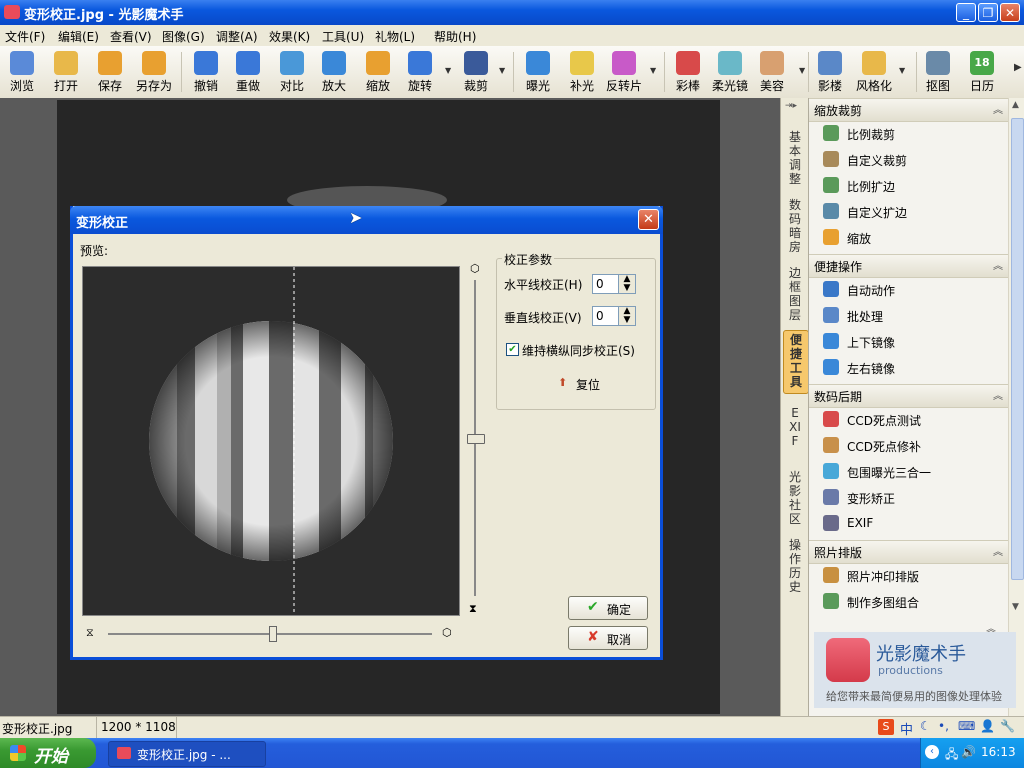 Image resolution: width=1024 pixels, height=768 pixels. What do you see at coordinates (248, 73) in the screenshot?
I see `toolbar-button-redo: 重做` at bounding box center [248, 73].